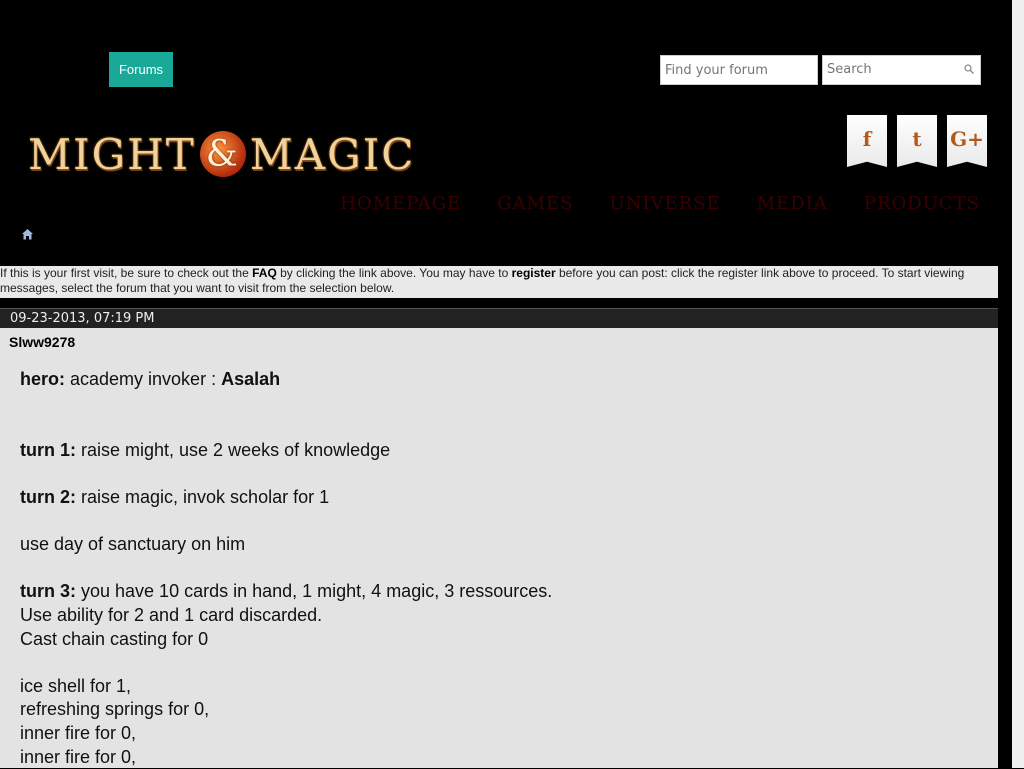 This screenshot has width=1024, height=769. What do you see at coordinates (264, 273) in the screenshot?
I see `faq-link: FAQ` at bounding box center [264, 273].